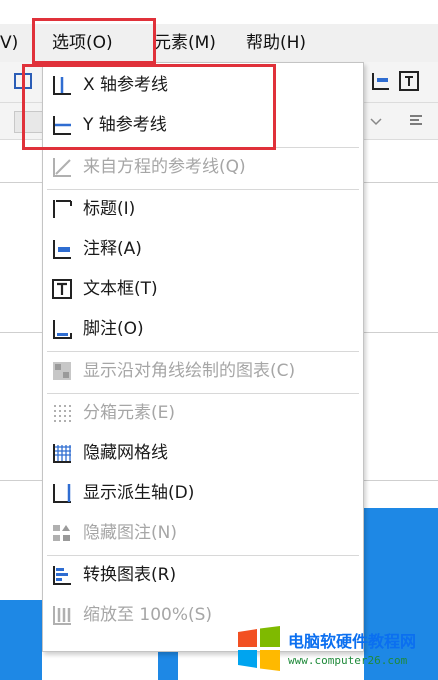 The height and width of the screenshot is (680, 438). I want to click on menu-item-label: 显示沿对角线绘制的图表(C), so click(189, 371).